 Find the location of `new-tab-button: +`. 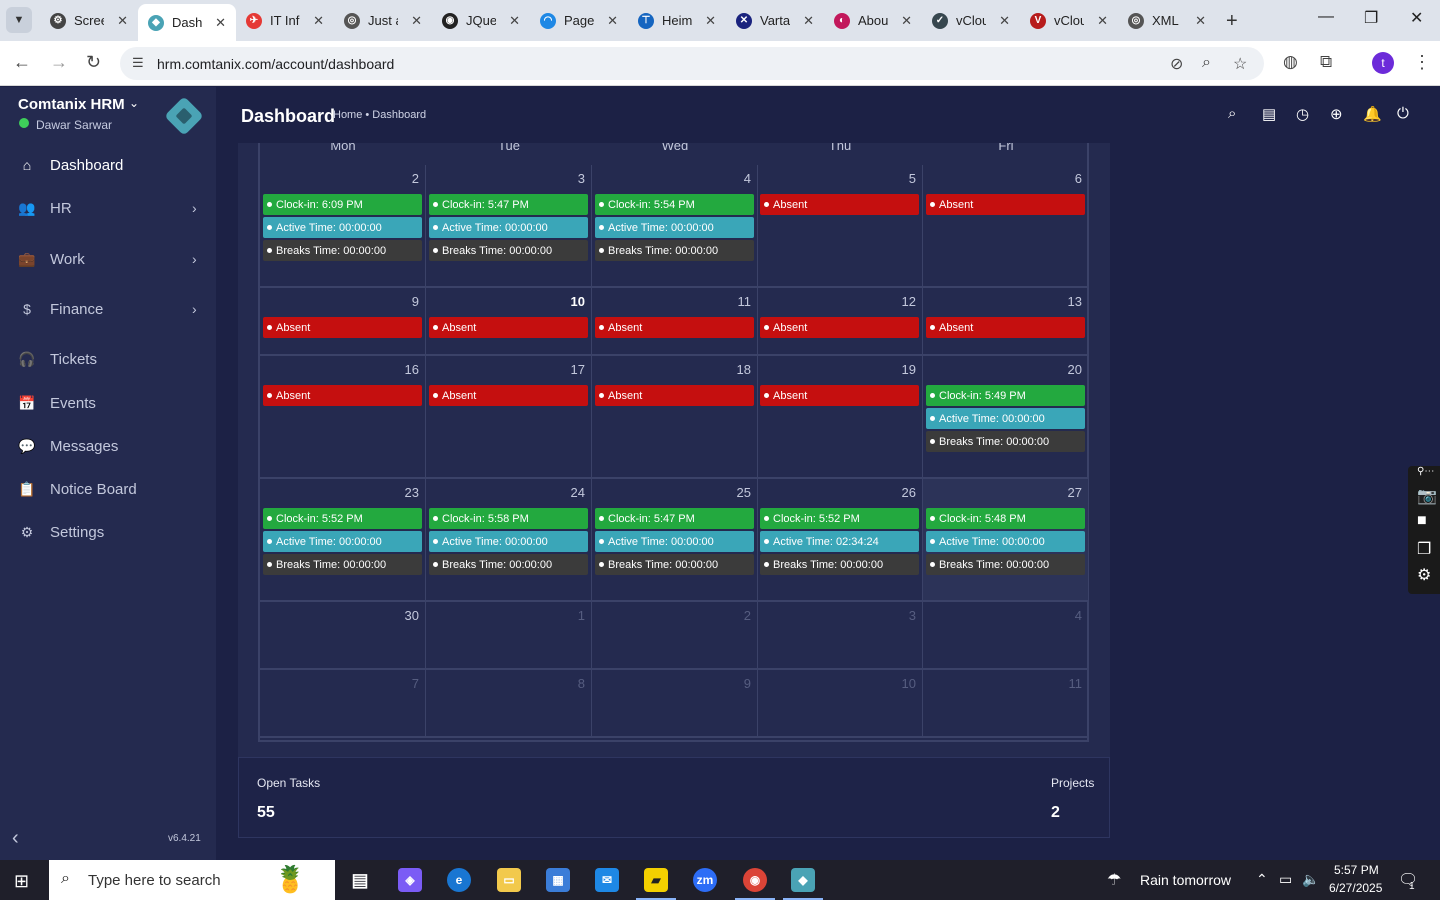

new-tab-button: + is located at coordinates (1232, 21).